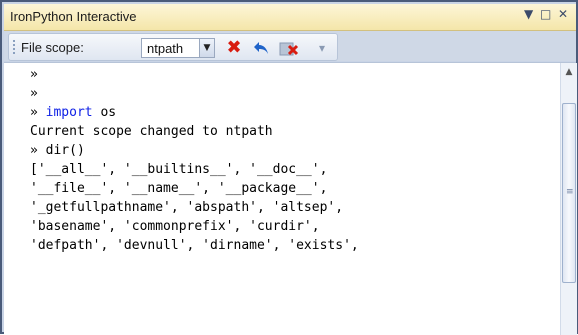 The width and height of the screenshot is (578, 335). What do you see at coordinates (151, 131) in the screenshot?
I see `repl-line: Current scope changed to ntpath` at bounding box center [151, 131].